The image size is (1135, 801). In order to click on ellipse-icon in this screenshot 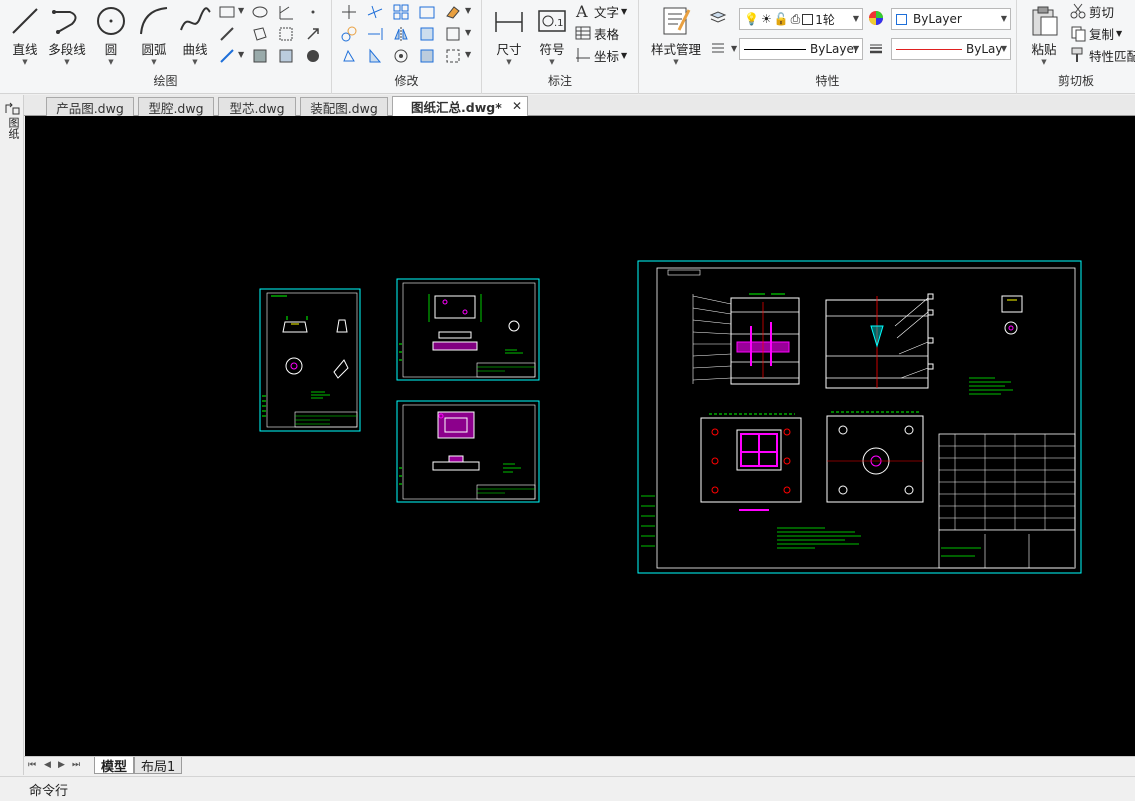, I will do `click(260, 12)`.